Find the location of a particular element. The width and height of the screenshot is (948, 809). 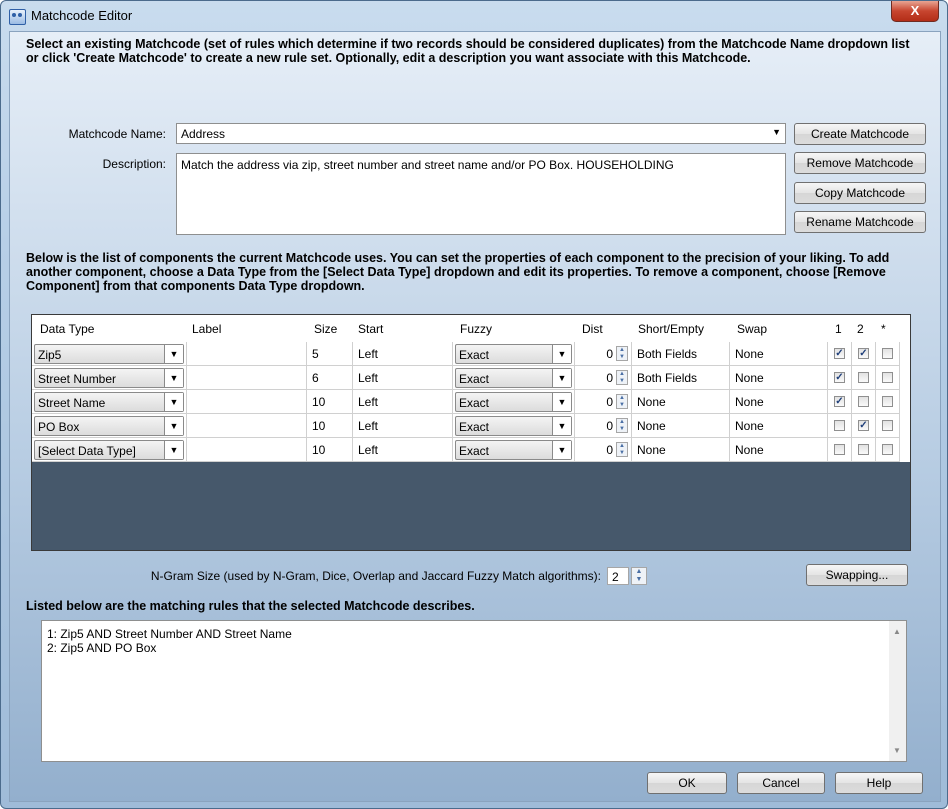

matchcode-name-dropdown: Address ▼ is located at coordinates (481, 133).